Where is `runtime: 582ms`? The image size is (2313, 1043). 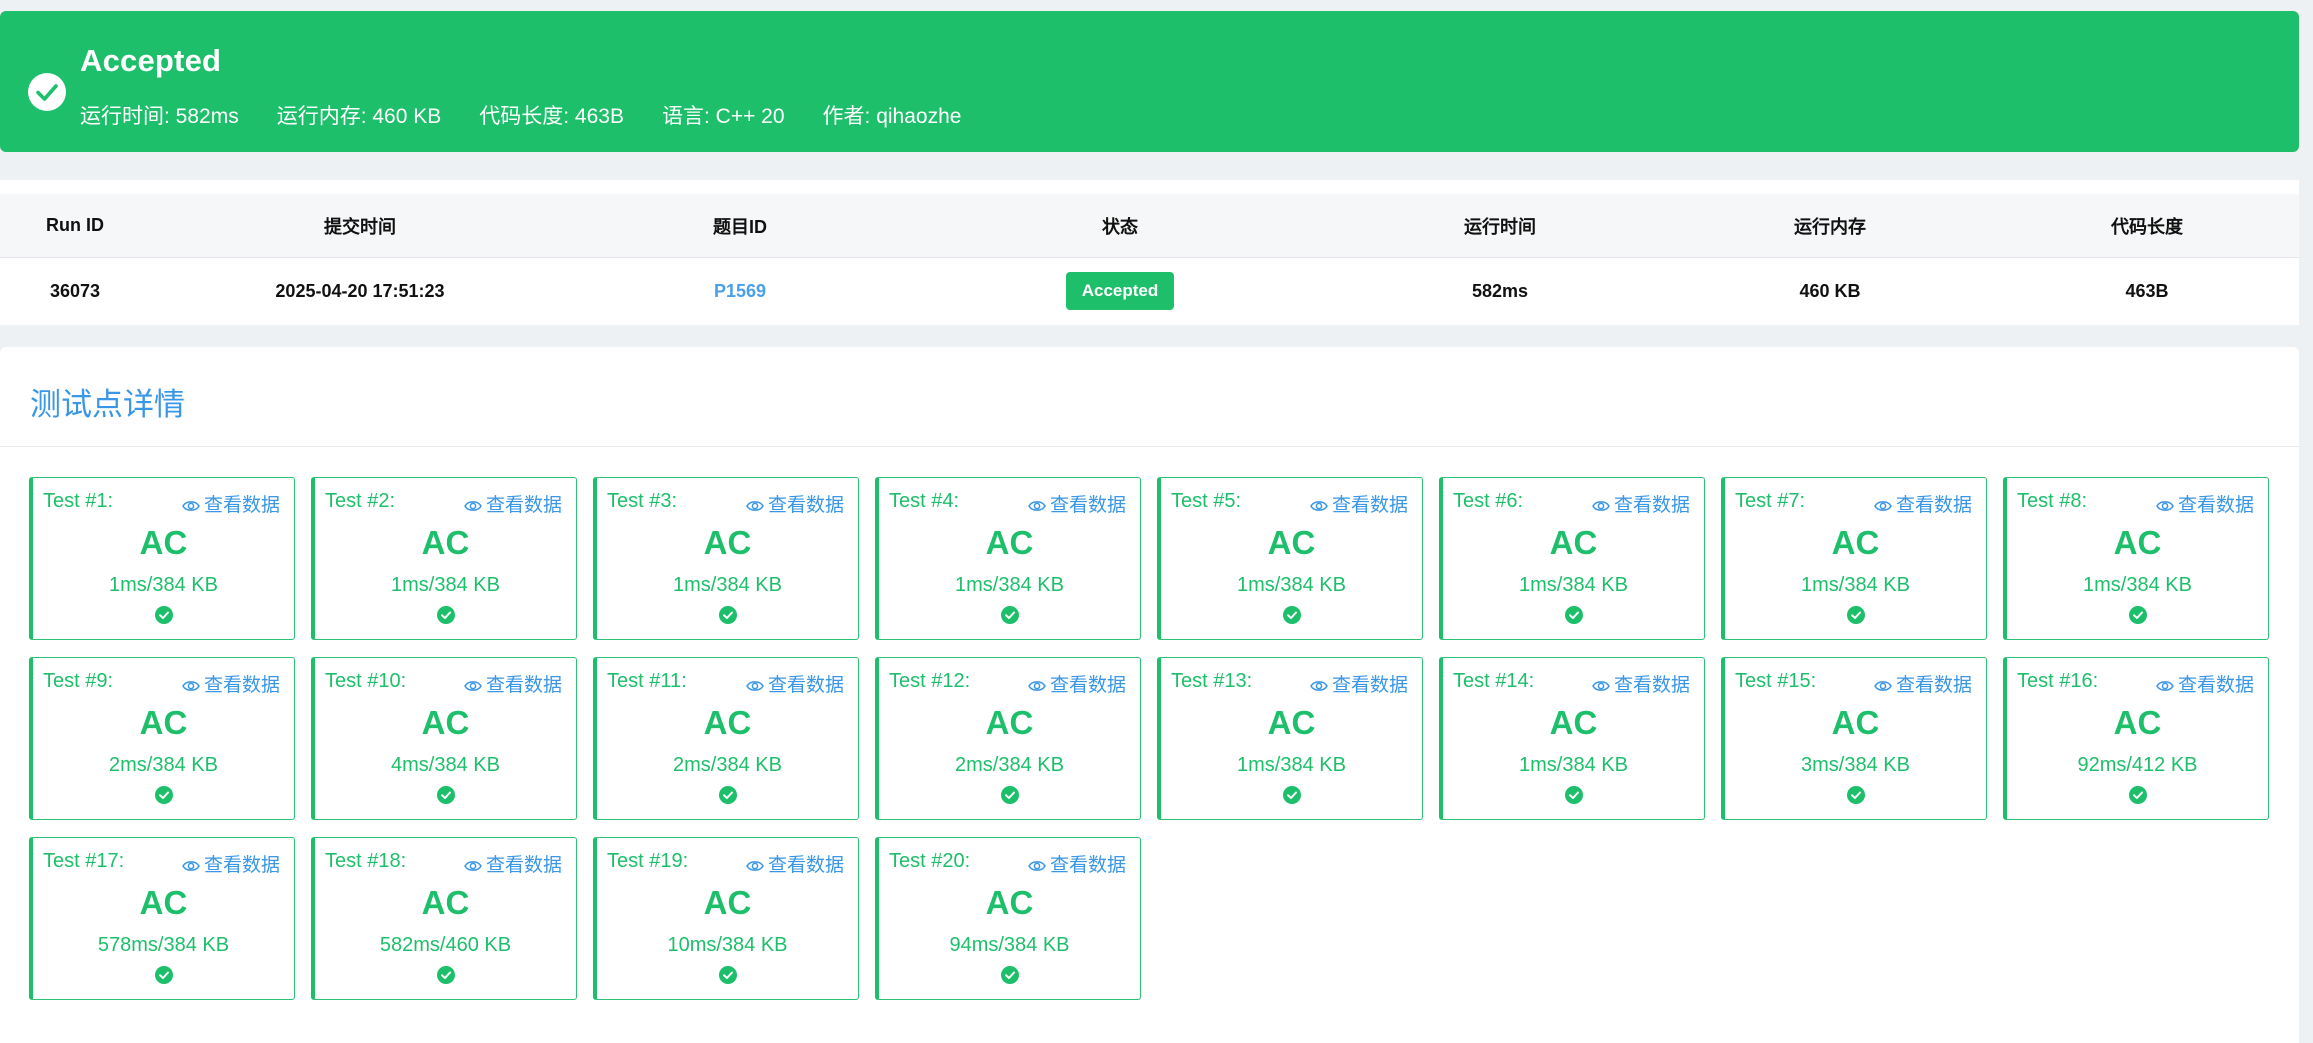 runtime: 582ms is located at coordinates (1500, 290).